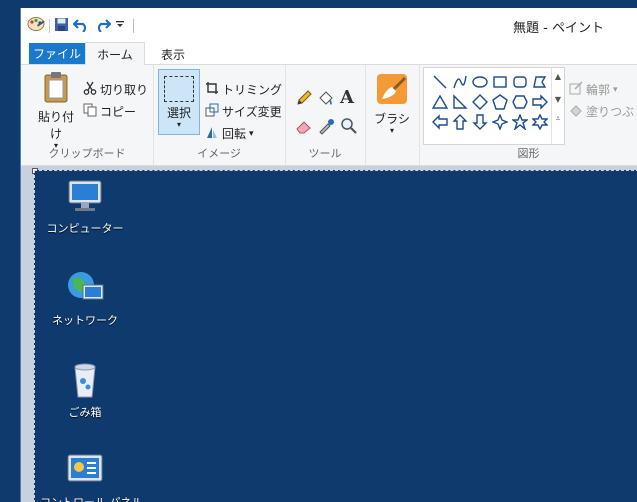  I want to click on magnifier-icon, so click(349, 127).